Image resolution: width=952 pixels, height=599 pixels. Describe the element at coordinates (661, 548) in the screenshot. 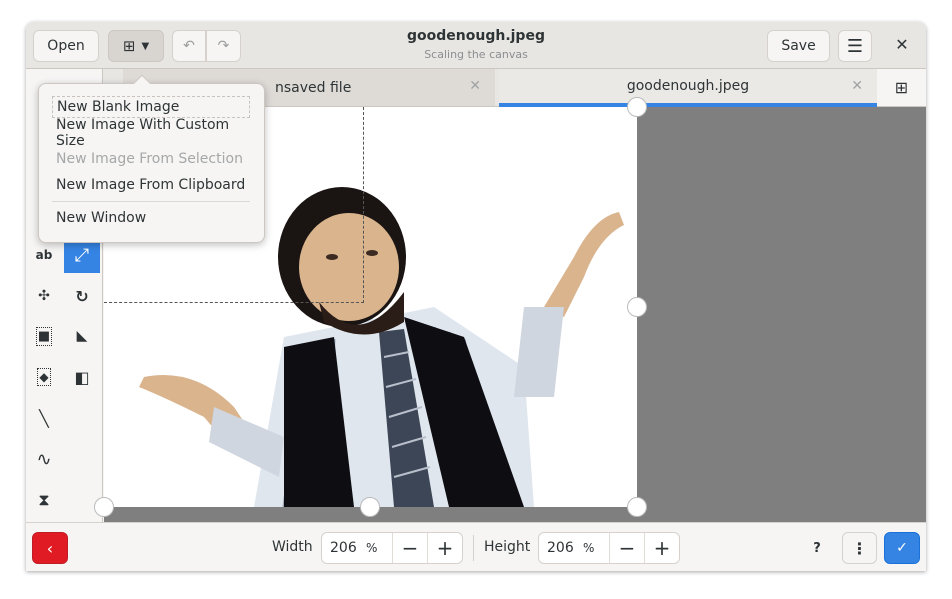

I see `height-increase-button: +` at that location.